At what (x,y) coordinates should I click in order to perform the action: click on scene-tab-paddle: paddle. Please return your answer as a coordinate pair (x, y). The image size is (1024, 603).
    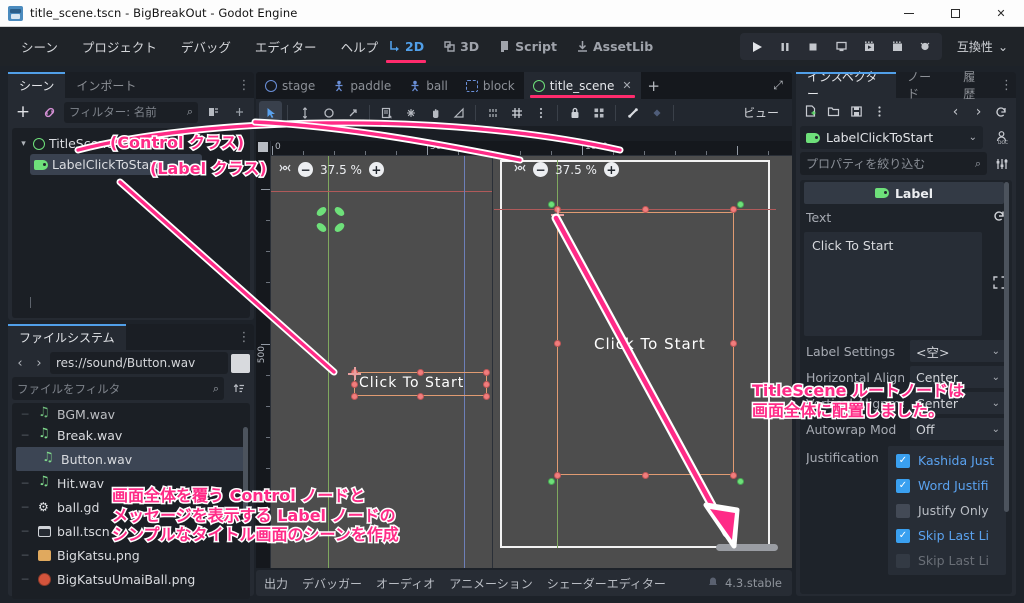
    Looking at the image, I should click on (362, 85).